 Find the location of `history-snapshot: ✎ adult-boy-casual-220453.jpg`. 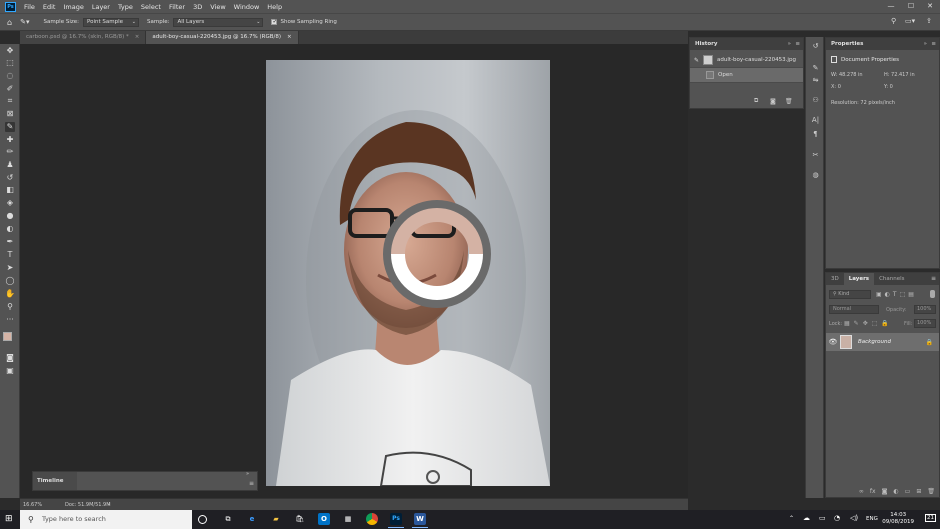

history-snapshot: ✎ adult-boy-casual-220453.jpg is located at coordinates (746, 60).